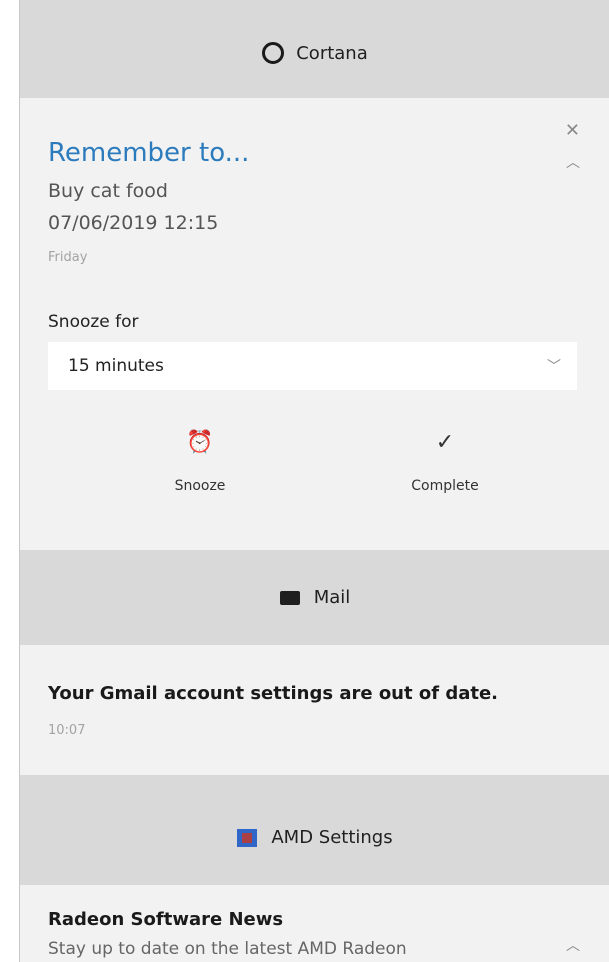 This screenshot has width=609, height=962. What do you see at coordinates (332, 597) in the screenshot?
I see `mail-header-label: Mail` at bounding box center [332, 597].